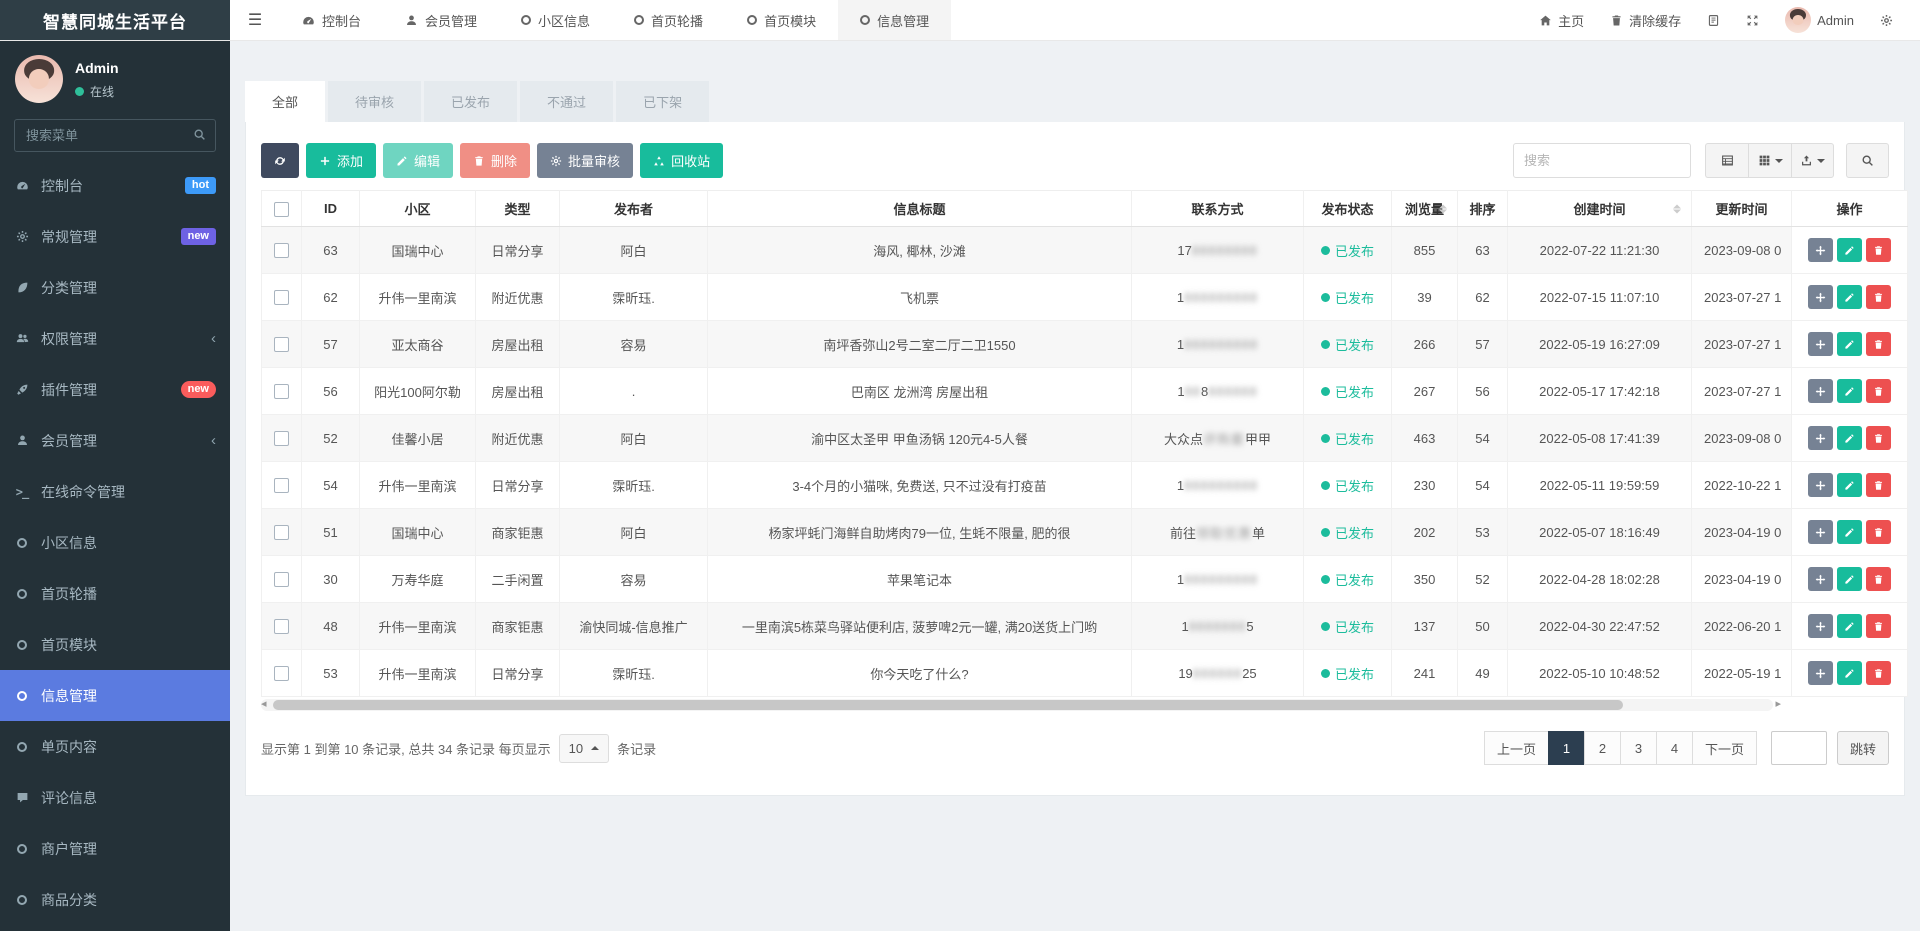  Describe the element at coordinates (585, 160) in the screenshot. I see `batch-audit-button: 批量审核` at that location.